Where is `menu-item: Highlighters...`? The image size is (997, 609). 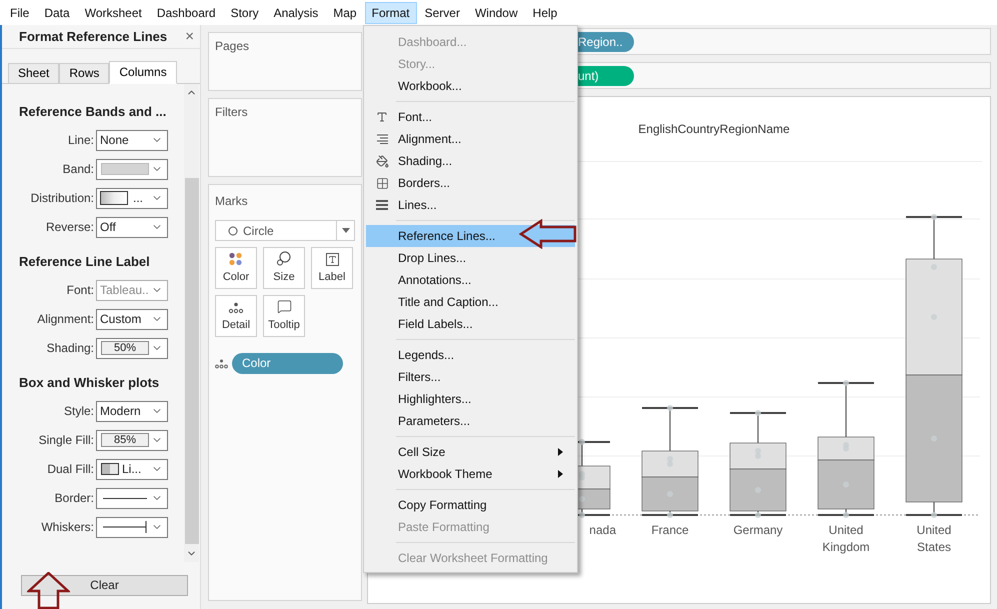
menu-item: Highlighters... is located at coordinates (470, 399).